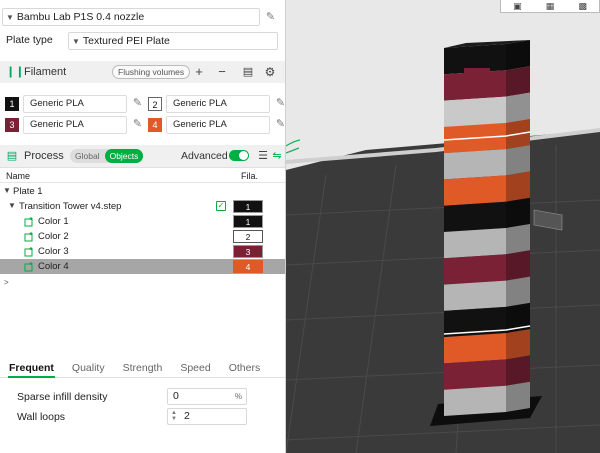  Describe the element at coordinates (249, 176) in the screenshot. I see `column-fila: Fila.` at that location.